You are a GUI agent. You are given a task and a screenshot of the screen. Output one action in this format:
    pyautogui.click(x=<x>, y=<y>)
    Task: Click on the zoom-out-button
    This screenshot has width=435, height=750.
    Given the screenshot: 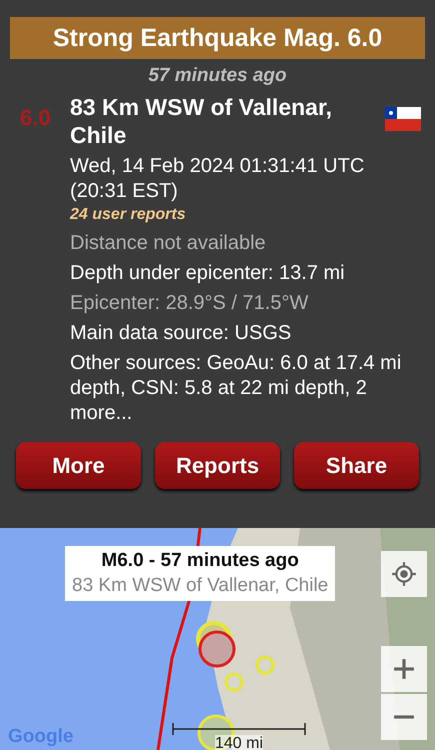 What is the action you would take?
    pyautogui.click(x=404, y=717)
    